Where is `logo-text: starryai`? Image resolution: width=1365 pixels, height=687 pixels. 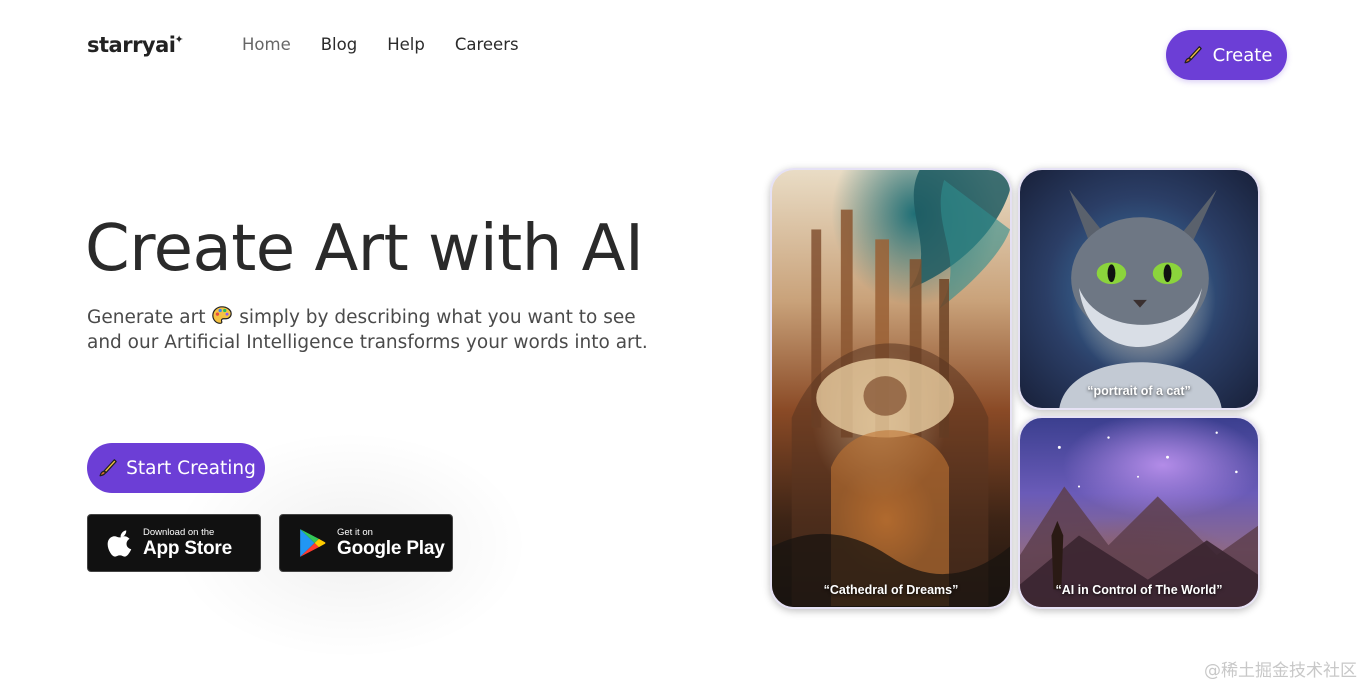 logo-text: starryai is located at coordinates (131, 45).